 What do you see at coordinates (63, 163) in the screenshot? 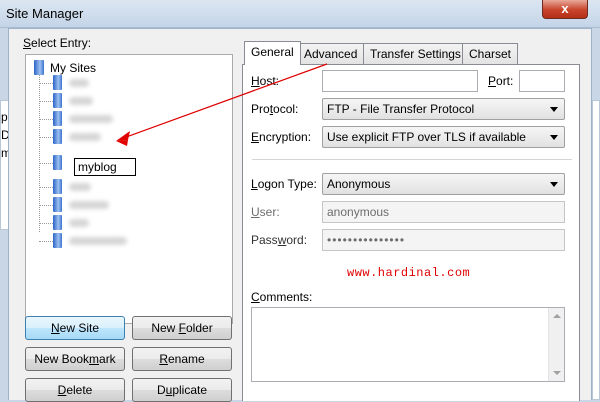
I see `tree-item-site-editing` at bounding box center [63, 163].